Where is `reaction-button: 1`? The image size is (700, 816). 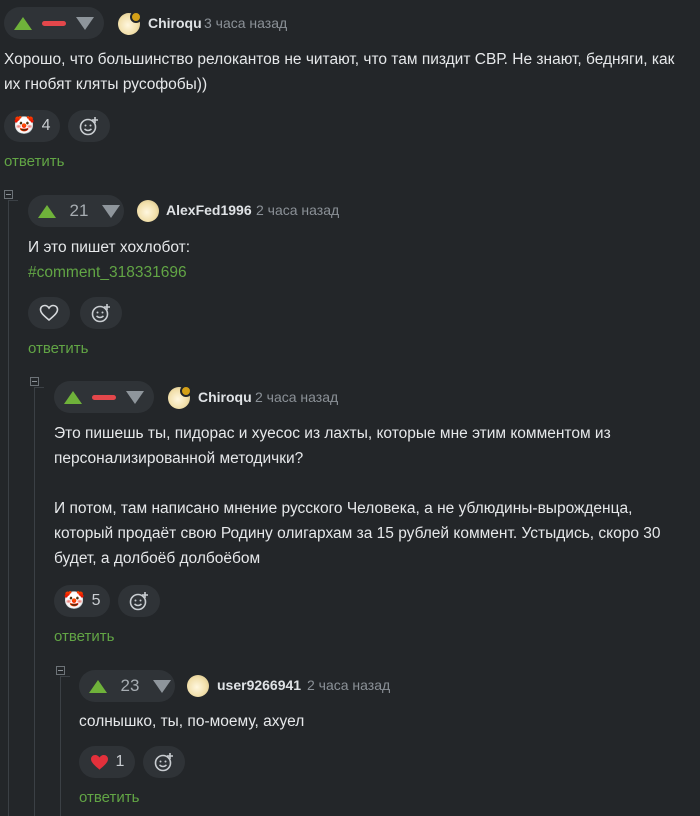
reaction-button: 1 is located at coordinates (107, 762).